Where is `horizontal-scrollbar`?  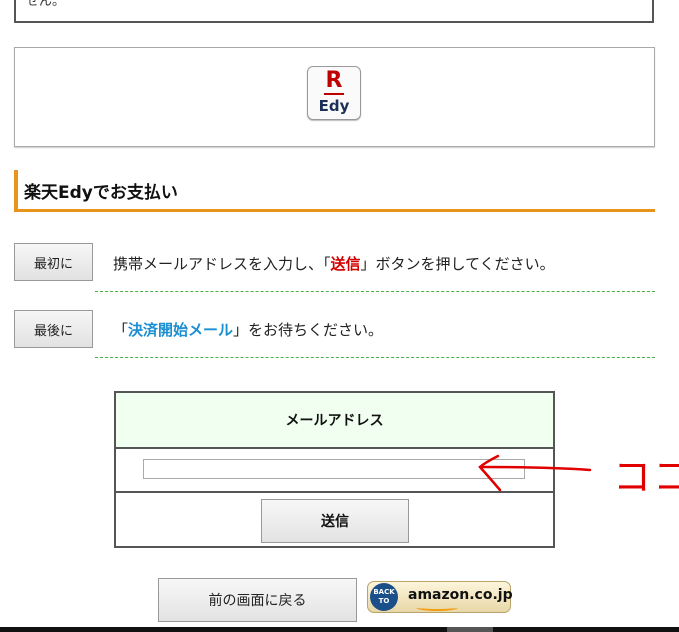
horizontal-scrollbar is located at coordinates (339, 629).